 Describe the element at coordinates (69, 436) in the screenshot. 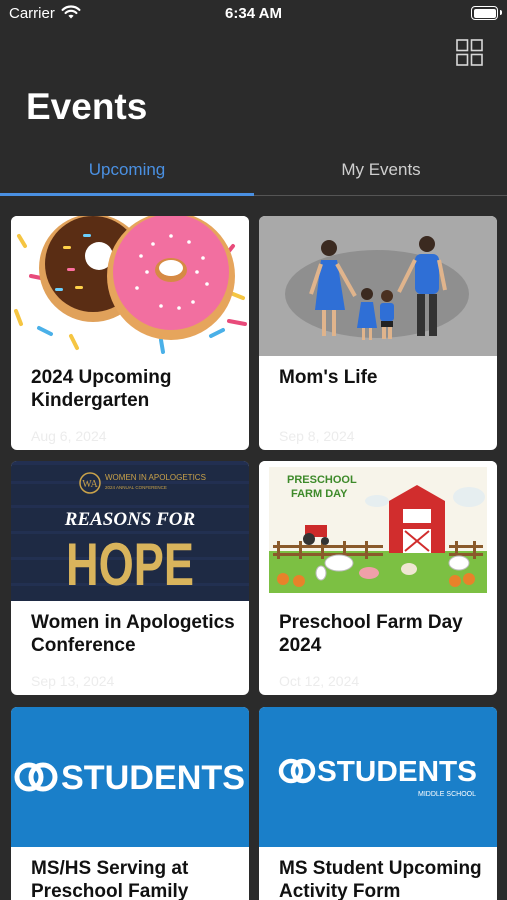

I see `event-date: Aug 6, 2024` at that location.